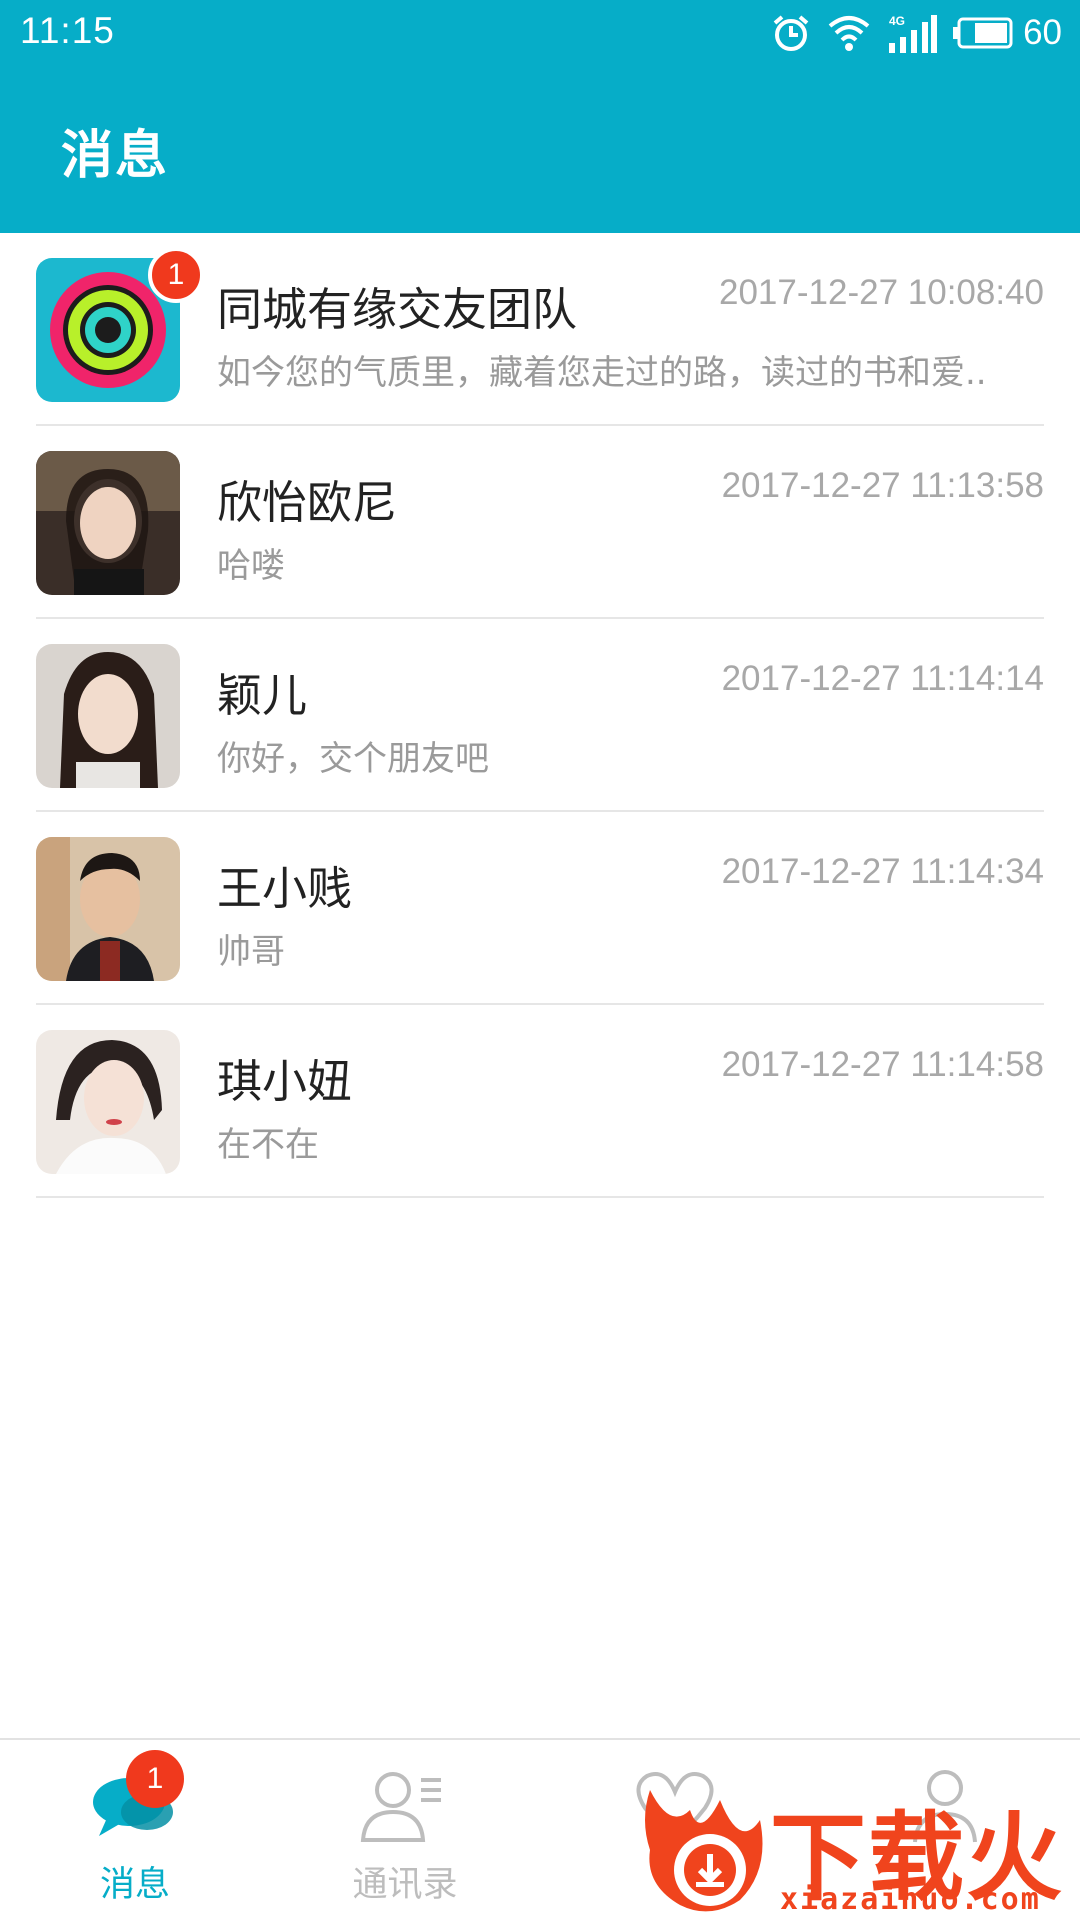  What do you see at coordinates (540, 1197) in the screenshot?
I see `divider` at bounding box center [540, 1197].